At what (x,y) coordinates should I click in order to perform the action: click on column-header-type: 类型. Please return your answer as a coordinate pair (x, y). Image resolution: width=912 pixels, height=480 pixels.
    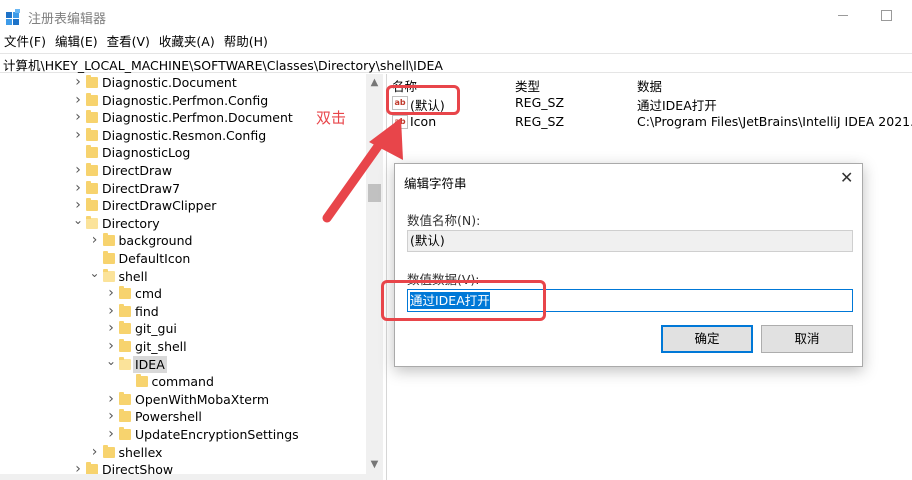
    Looking at the image, I should click on (527, 85).